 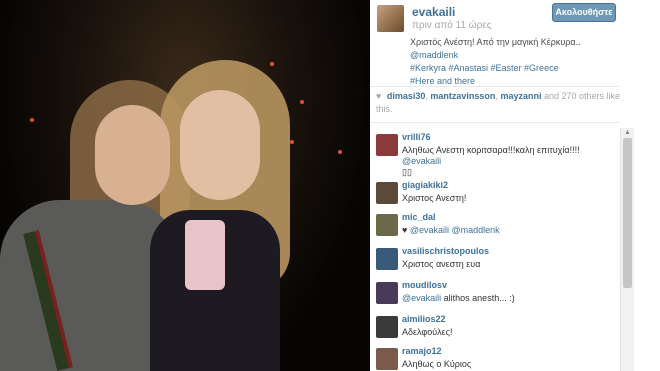 I want to click on author-username: evakaili, so click(x=433, y=12).